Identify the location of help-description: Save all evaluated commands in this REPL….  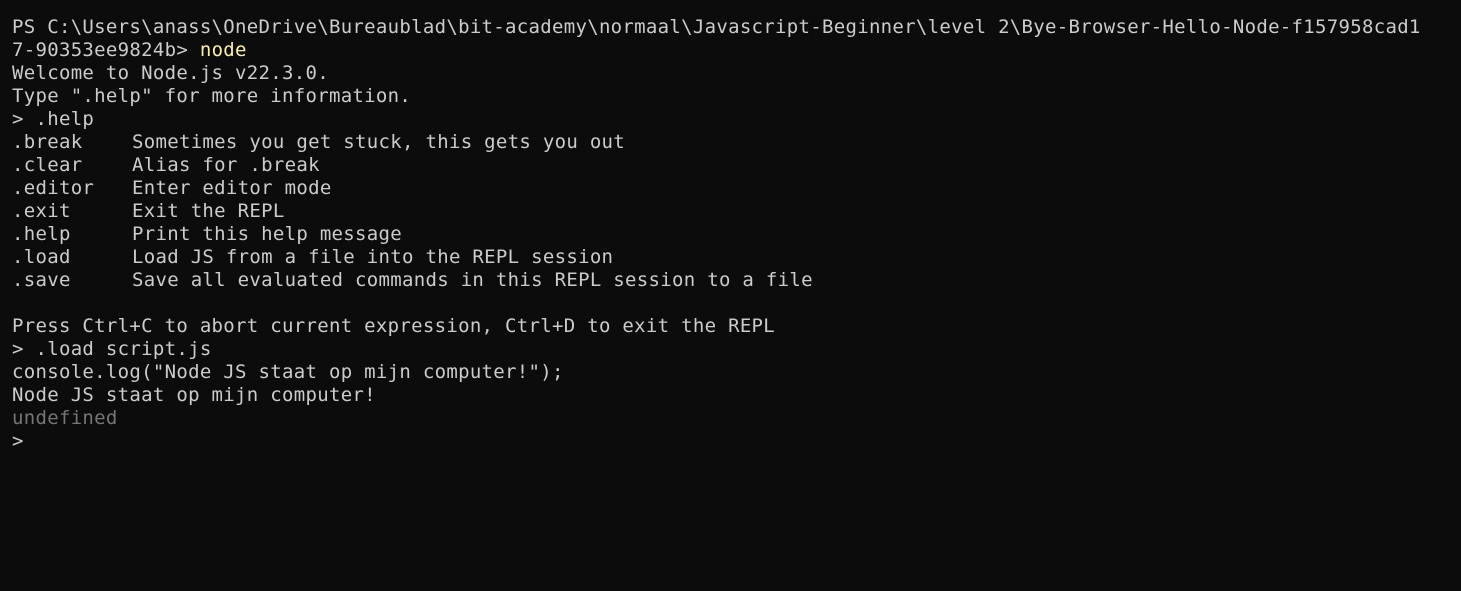
(472, 280).